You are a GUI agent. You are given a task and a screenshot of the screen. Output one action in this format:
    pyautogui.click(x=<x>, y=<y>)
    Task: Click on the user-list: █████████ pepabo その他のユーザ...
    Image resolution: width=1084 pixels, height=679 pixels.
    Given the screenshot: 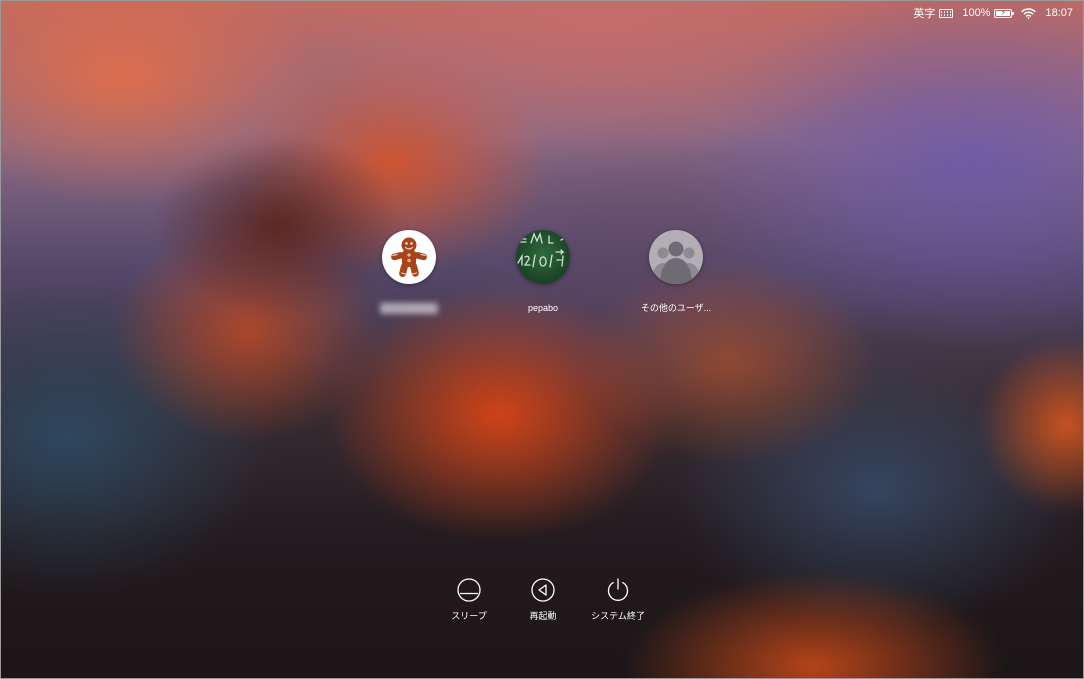 What is the action you would take?
    pyautogui.click(x=542, y=275)
    